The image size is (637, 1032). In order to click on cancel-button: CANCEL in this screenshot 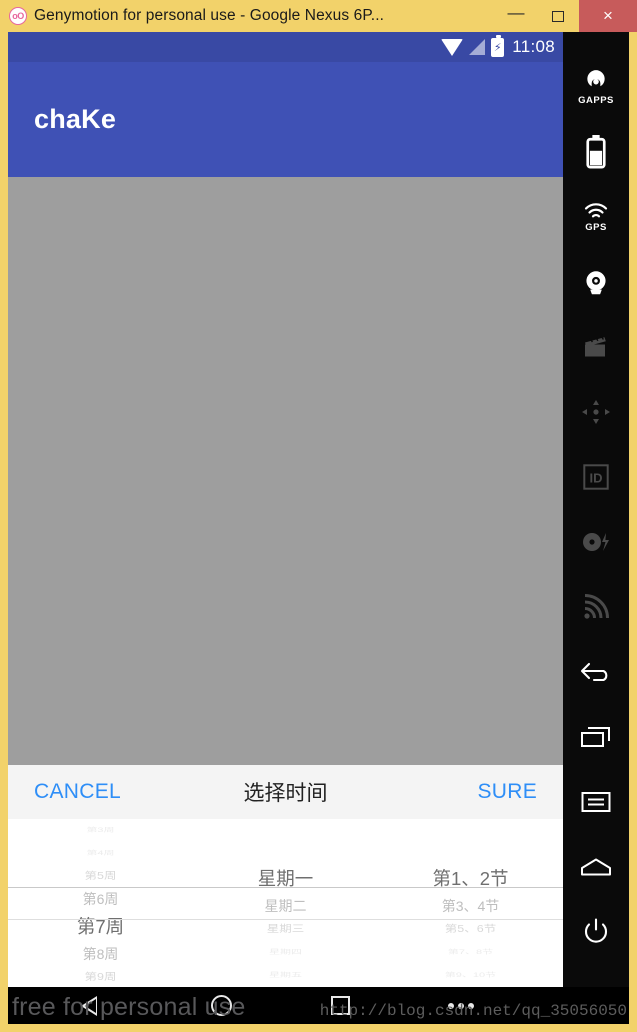, I will do `click(77, 792)`.